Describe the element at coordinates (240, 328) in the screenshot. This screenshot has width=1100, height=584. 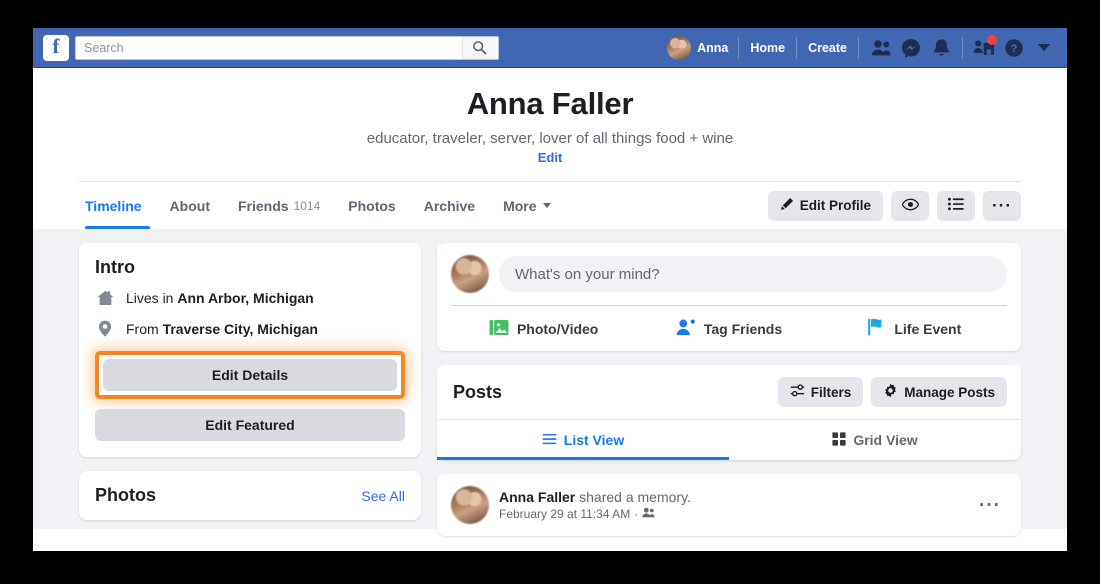
I see `intro-value: Traverse City, Michigan` at that location.